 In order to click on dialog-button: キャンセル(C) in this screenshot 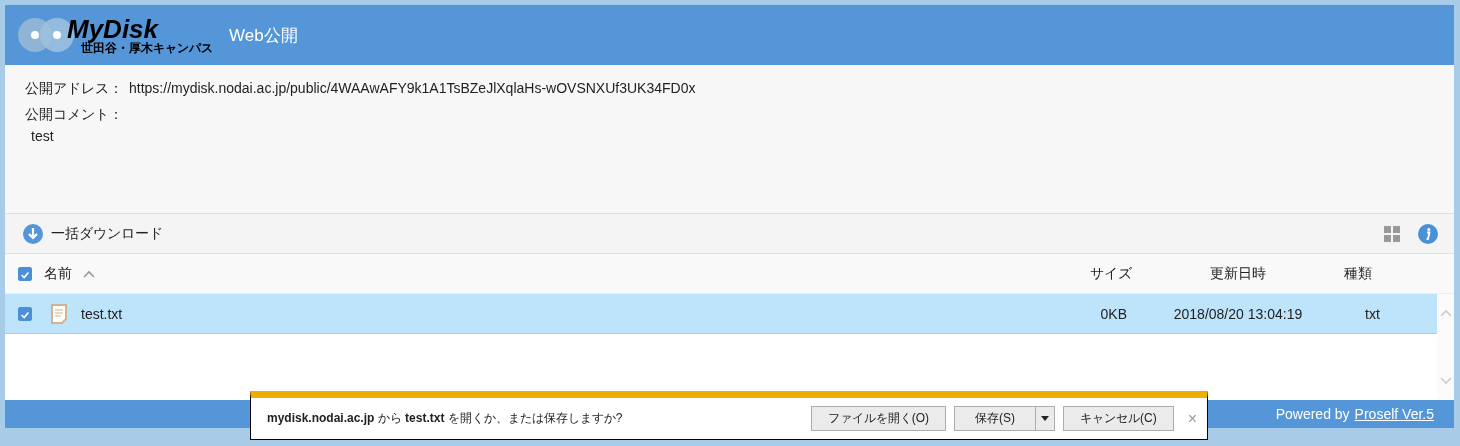, I will do `click(1118, 418)`.